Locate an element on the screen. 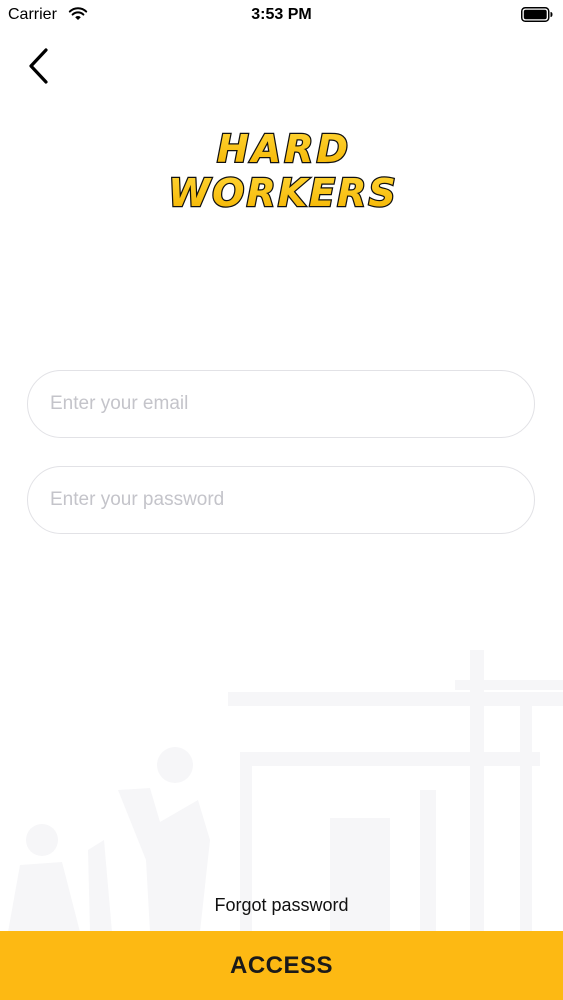 The height and width of the screenshot is (1000, 563). back-button is located at coordinates (39, 66).